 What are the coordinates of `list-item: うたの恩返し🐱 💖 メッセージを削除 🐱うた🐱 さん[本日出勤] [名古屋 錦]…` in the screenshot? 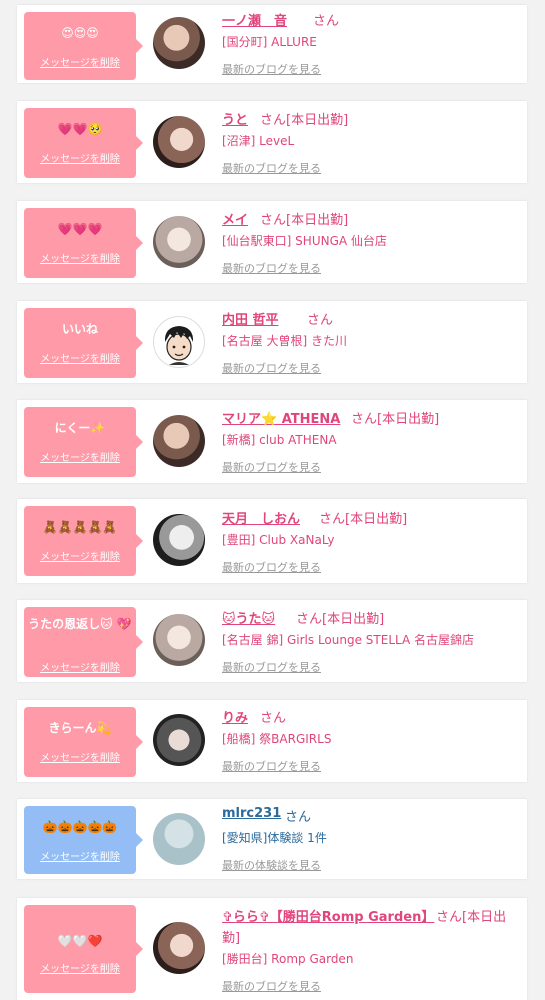 It's located at (272, 641).